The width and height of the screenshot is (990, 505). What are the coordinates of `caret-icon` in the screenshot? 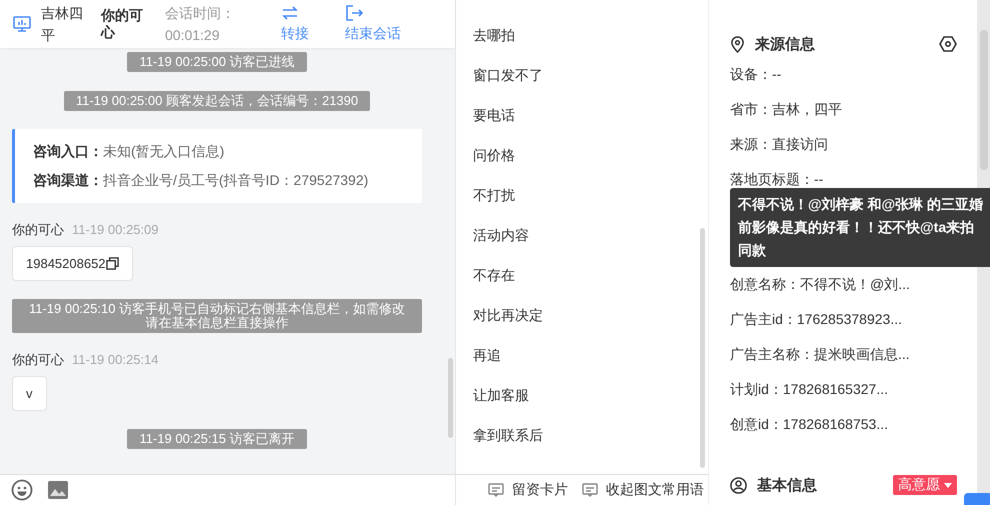 It's located at (948, 485).